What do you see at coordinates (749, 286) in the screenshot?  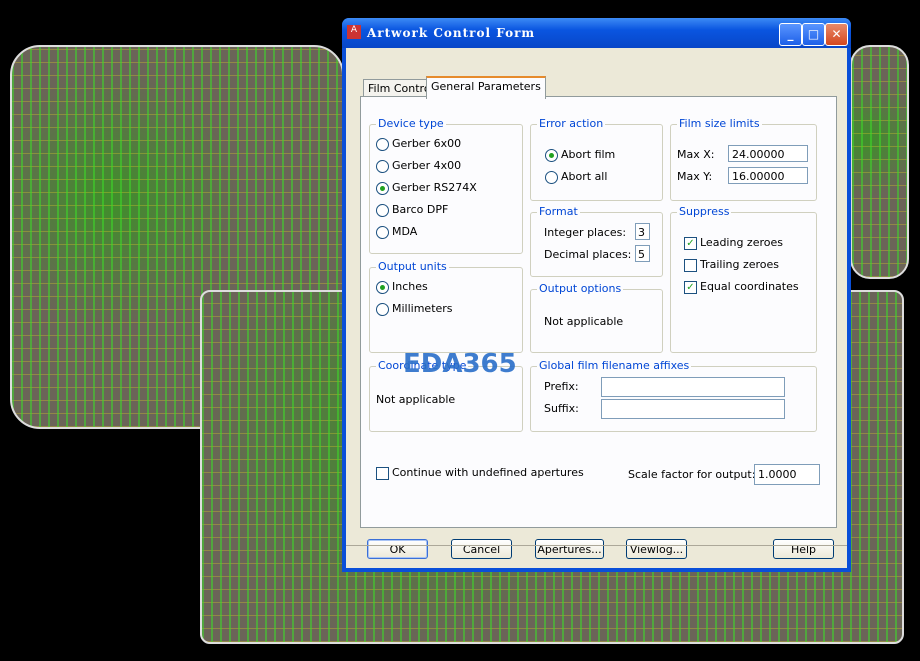 I see `equal-coordinates-label: Equal coordinates` at bounding box center [749, 286].